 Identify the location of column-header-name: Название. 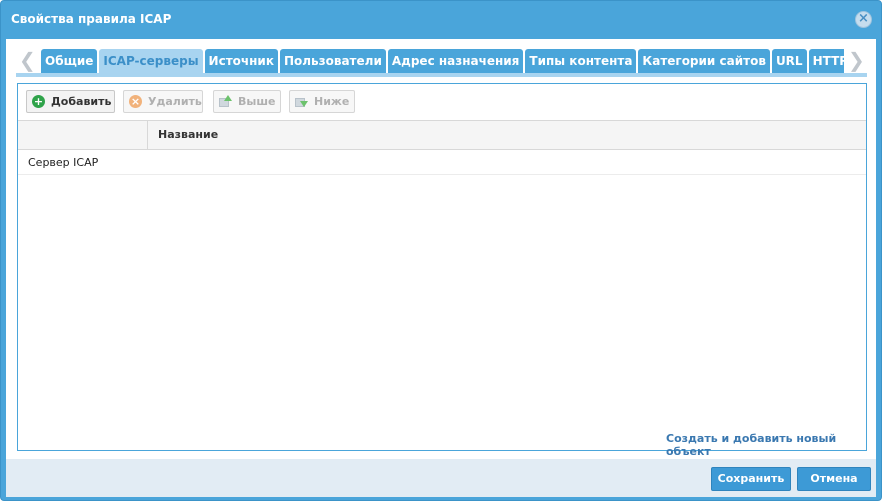
(188, 134).